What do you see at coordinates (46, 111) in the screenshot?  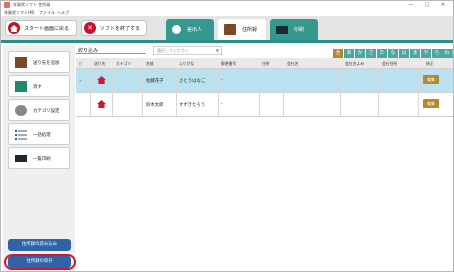 I see `category-settings-label: カテゴリ設定` at bounding box center [46, 111].